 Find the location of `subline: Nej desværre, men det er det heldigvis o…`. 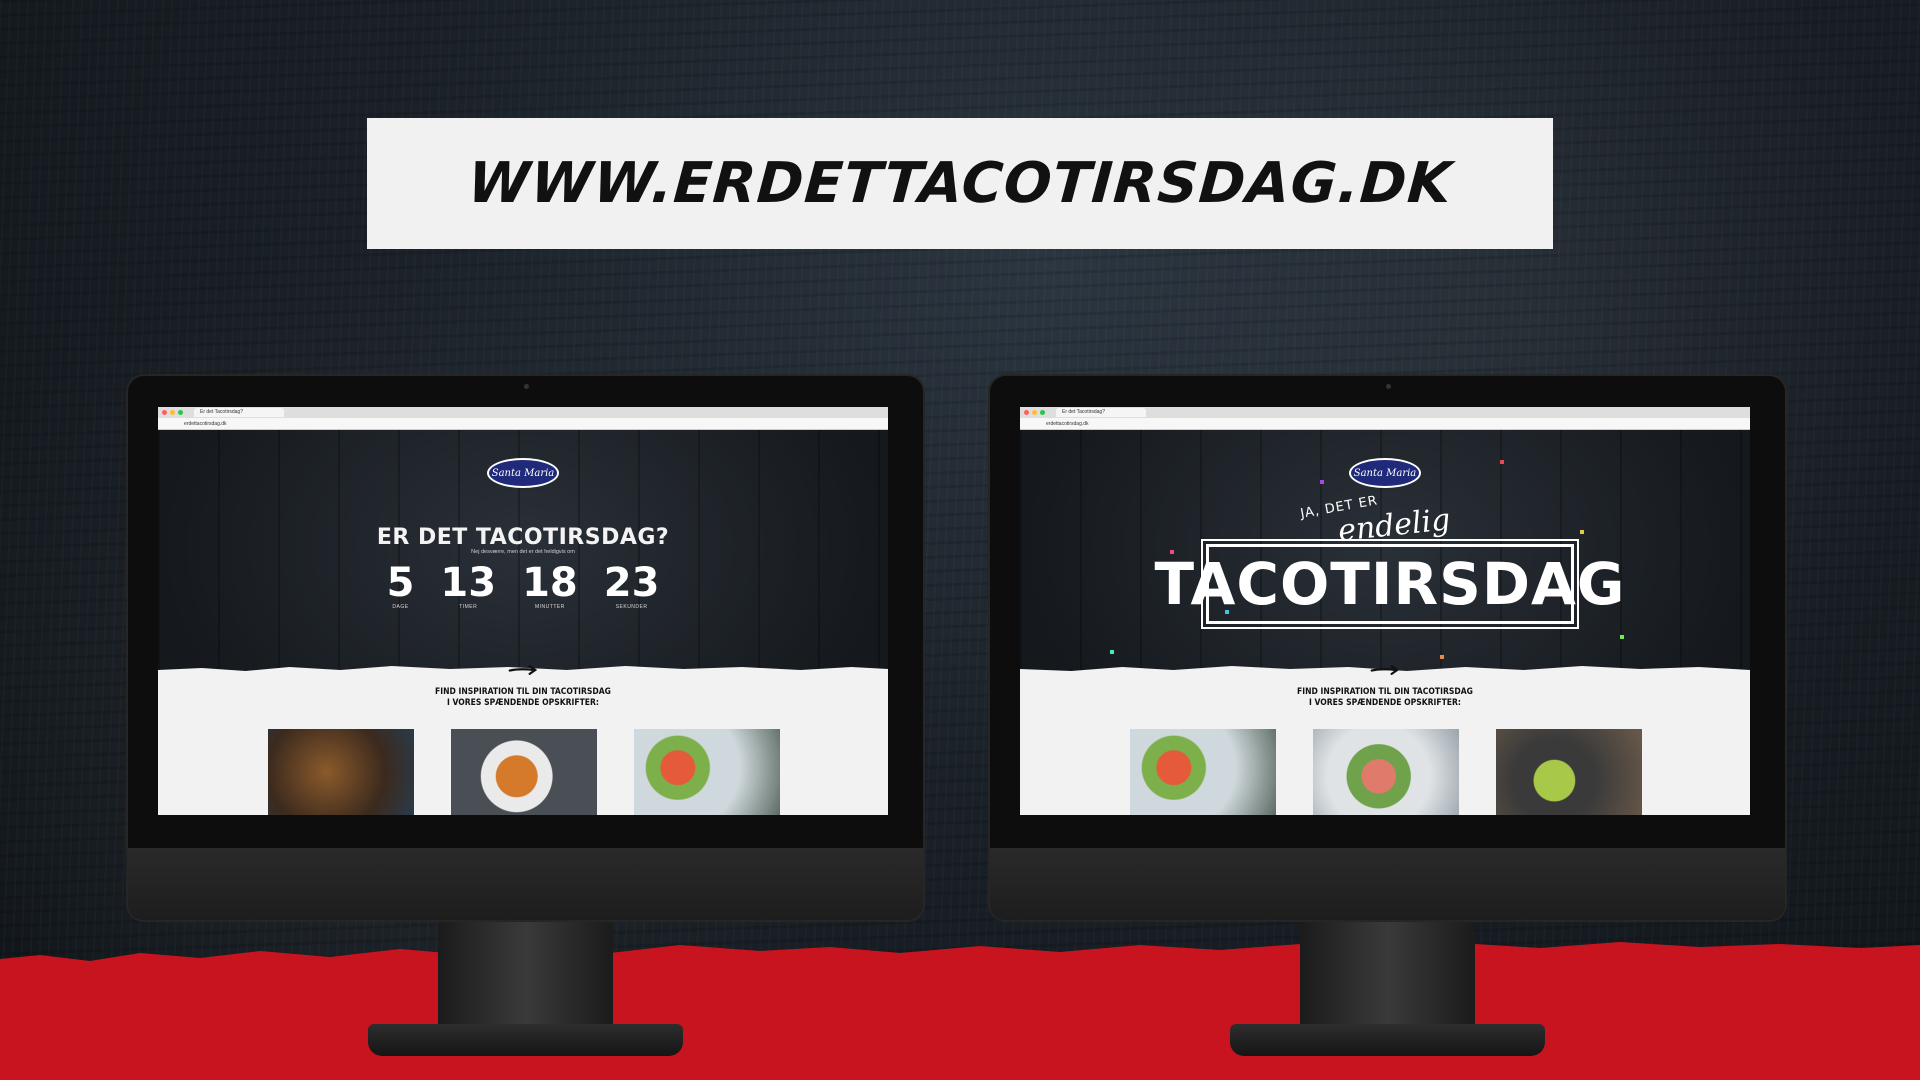

subline: Nej desværre, men det er det heldigvis o… is located at coordinates (523, 552).